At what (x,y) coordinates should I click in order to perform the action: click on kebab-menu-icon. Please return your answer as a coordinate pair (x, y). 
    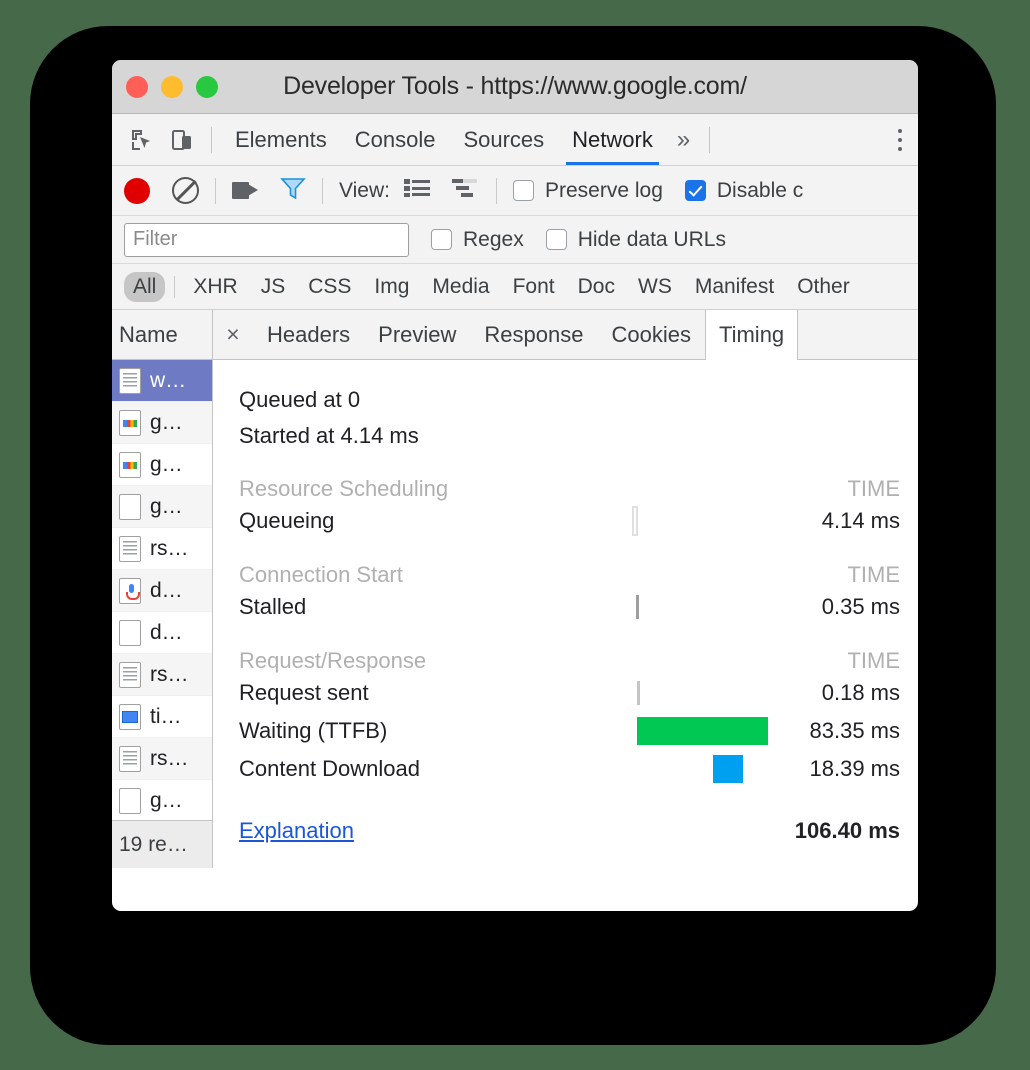
    Looking at the image, I should click on (903, 139).